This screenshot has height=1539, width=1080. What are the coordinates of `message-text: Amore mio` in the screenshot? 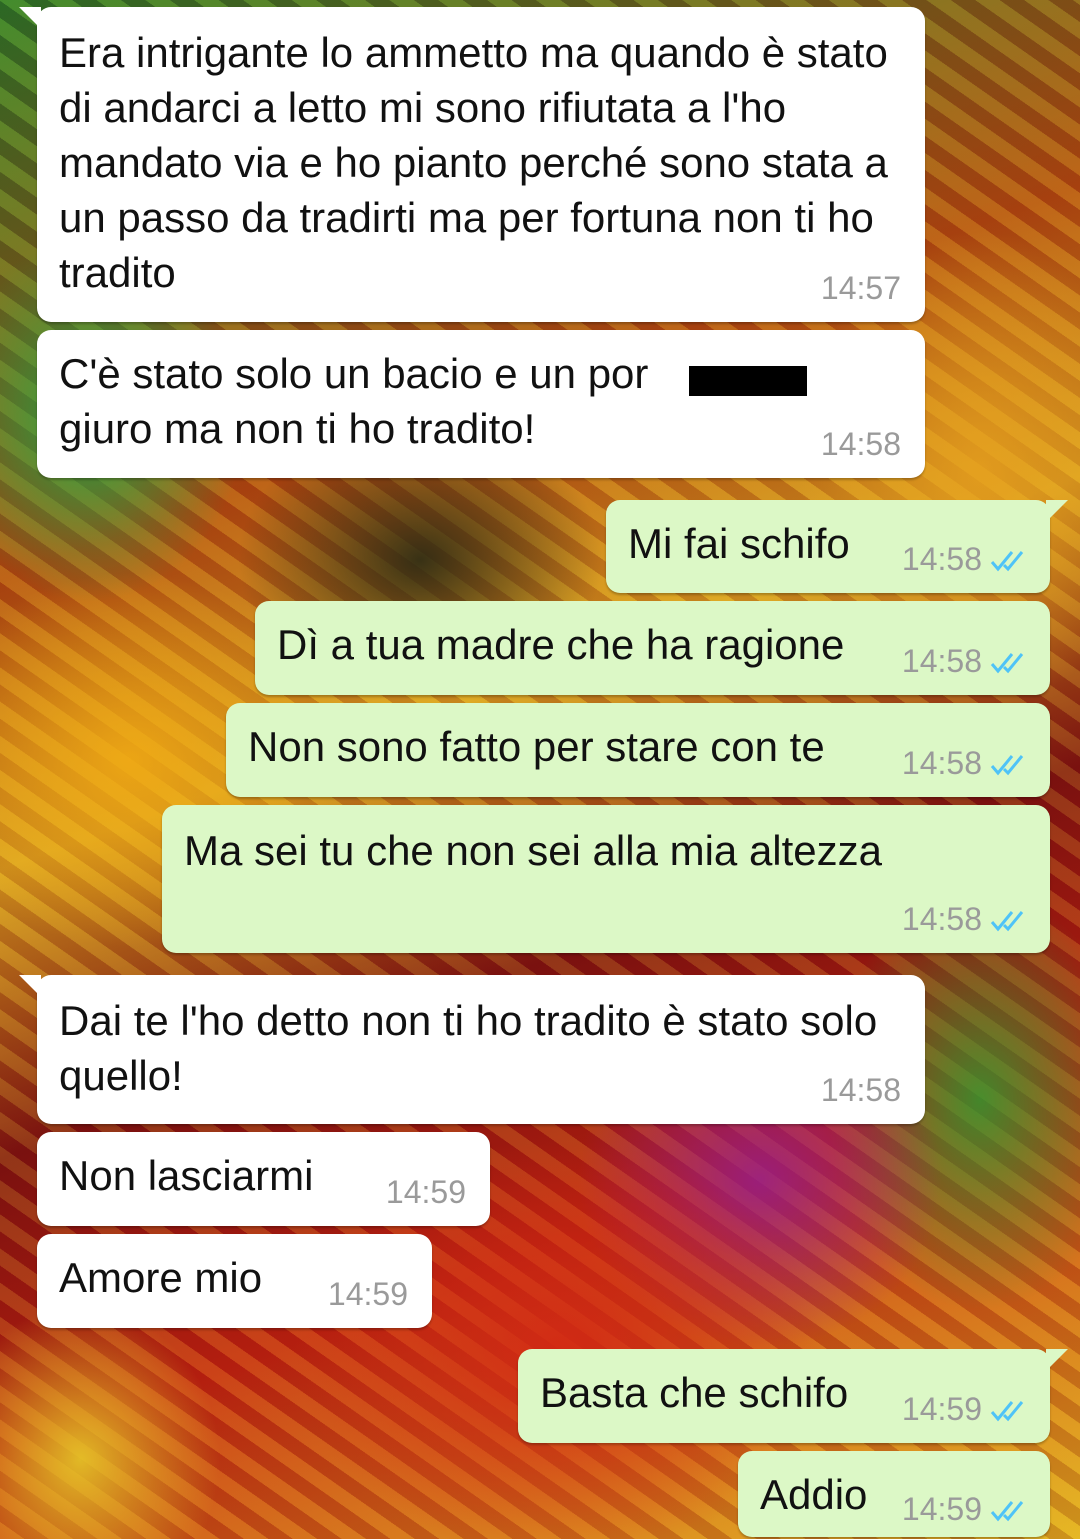 It's located at (161, 1277).